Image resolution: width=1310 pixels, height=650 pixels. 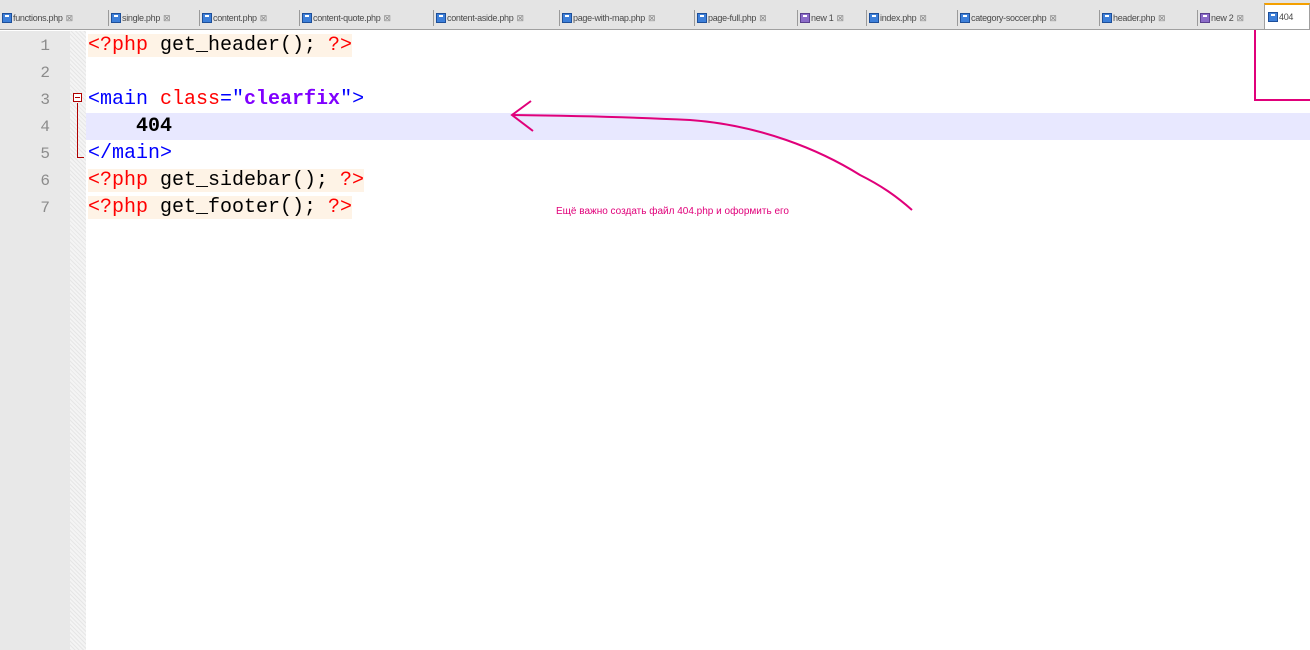 What do you see at coordinates (712, 162) in the screenshot?
I see `annotation-arrow` at bounding box center [712, 162].